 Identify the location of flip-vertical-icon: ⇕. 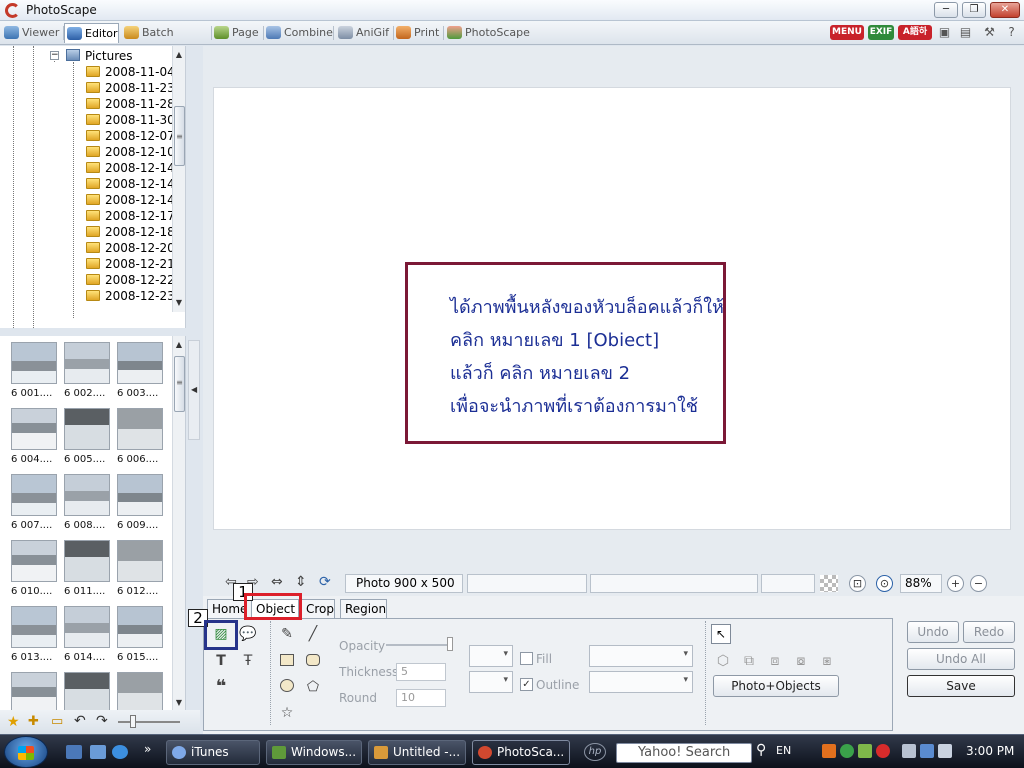
(301, 582).